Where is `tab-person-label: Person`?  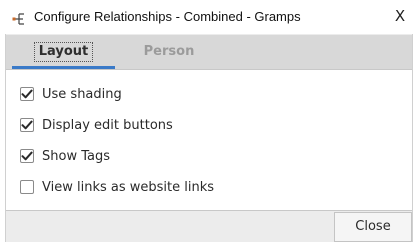 tab-person-label: Person is located at coordinates (169, 51).